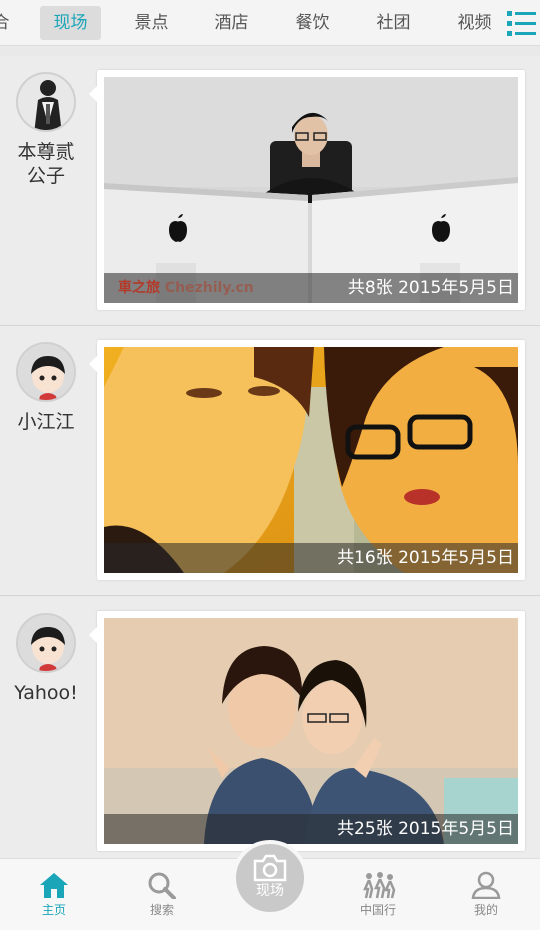  I want to click on photo-caption: 共16张 2015年5月5日, so click(311, 558).